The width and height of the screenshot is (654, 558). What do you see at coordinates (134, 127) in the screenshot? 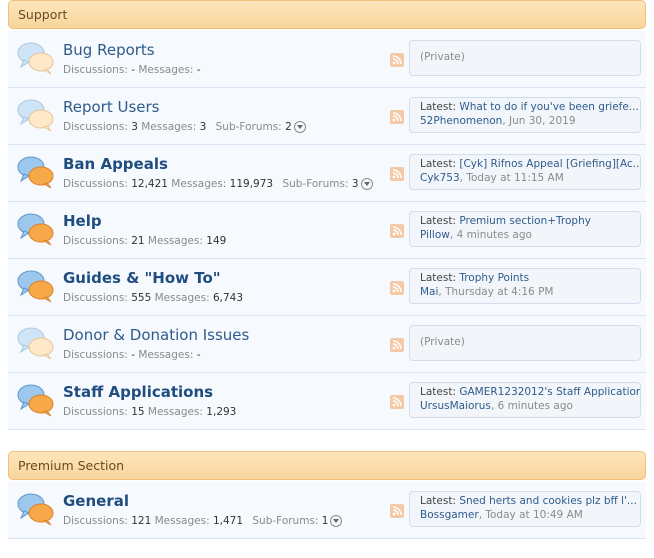
I see `discussions-count: 3` at bounding box center [134, 127].